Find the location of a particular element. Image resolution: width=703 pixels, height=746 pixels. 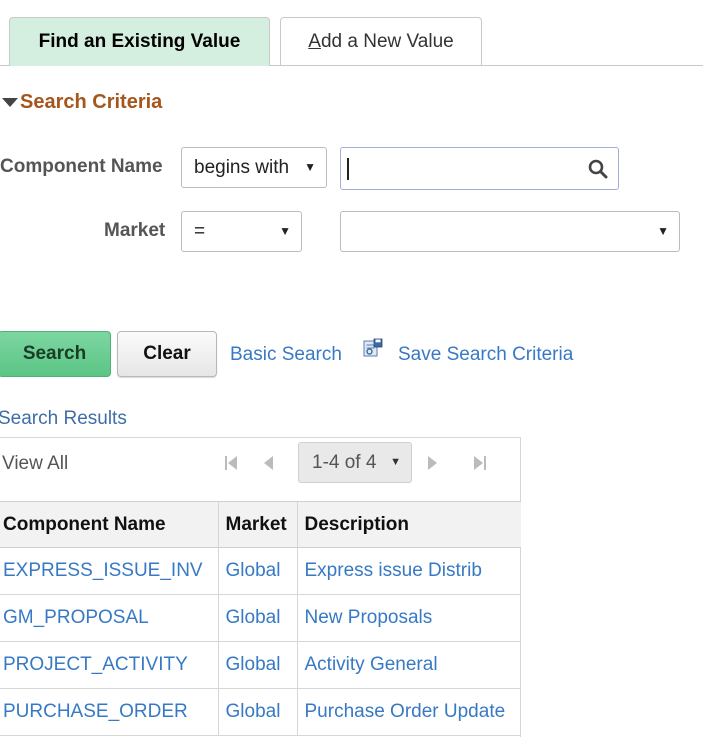

cell-component-name: EXPRESS_ISSUE_INV is located at coordinates (109, 571).